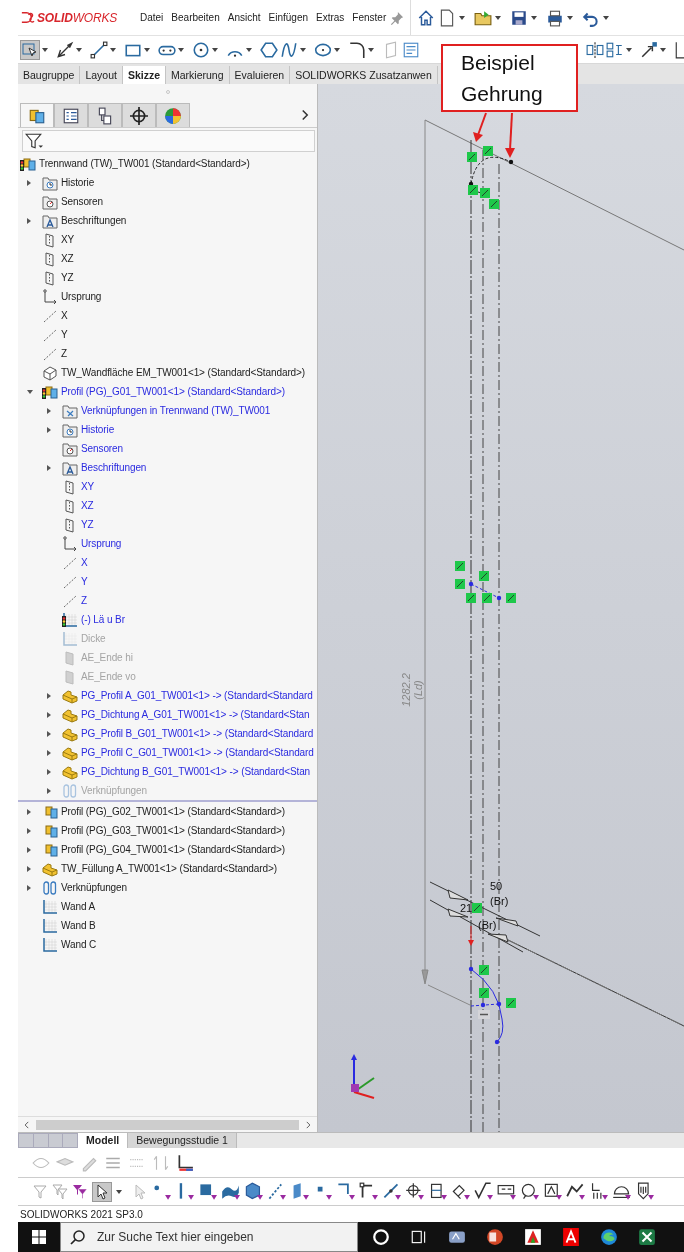 The height and width of the screenshot is (1252, 684). Describe the element at coordinates (276, 1191) in the screenshot. I see `axis-filter-icon` at that location.